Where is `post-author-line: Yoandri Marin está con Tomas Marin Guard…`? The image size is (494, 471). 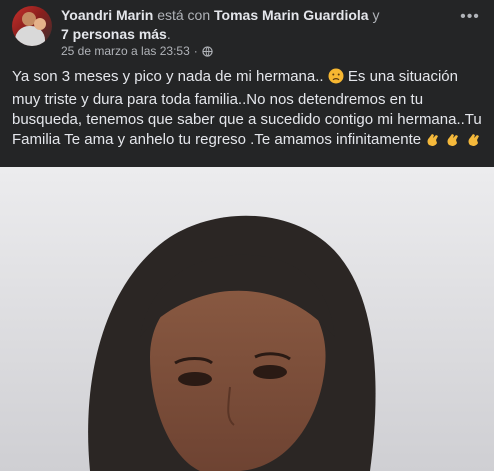 post-author-line: Yoandri Marin está con Tomas Marin Guard… is located at coordinates (253, 25).